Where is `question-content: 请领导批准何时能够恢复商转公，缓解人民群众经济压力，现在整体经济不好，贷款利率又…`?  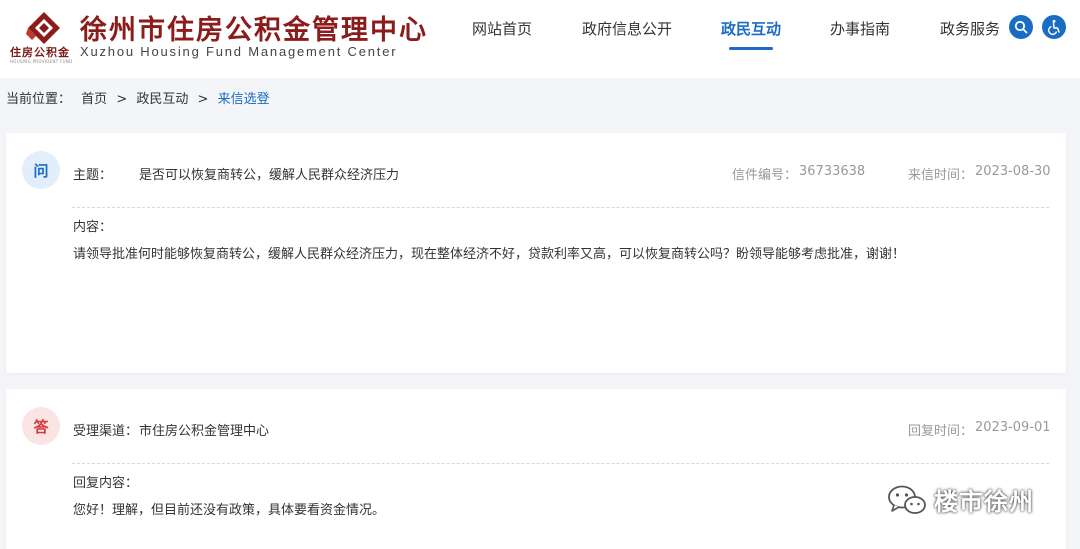 question-content: 请领导批准何时能够恢复商转公，缓解人民群众经济压力，现在整体经济不好，贷款利率又… is located at coordinates (489, 254).